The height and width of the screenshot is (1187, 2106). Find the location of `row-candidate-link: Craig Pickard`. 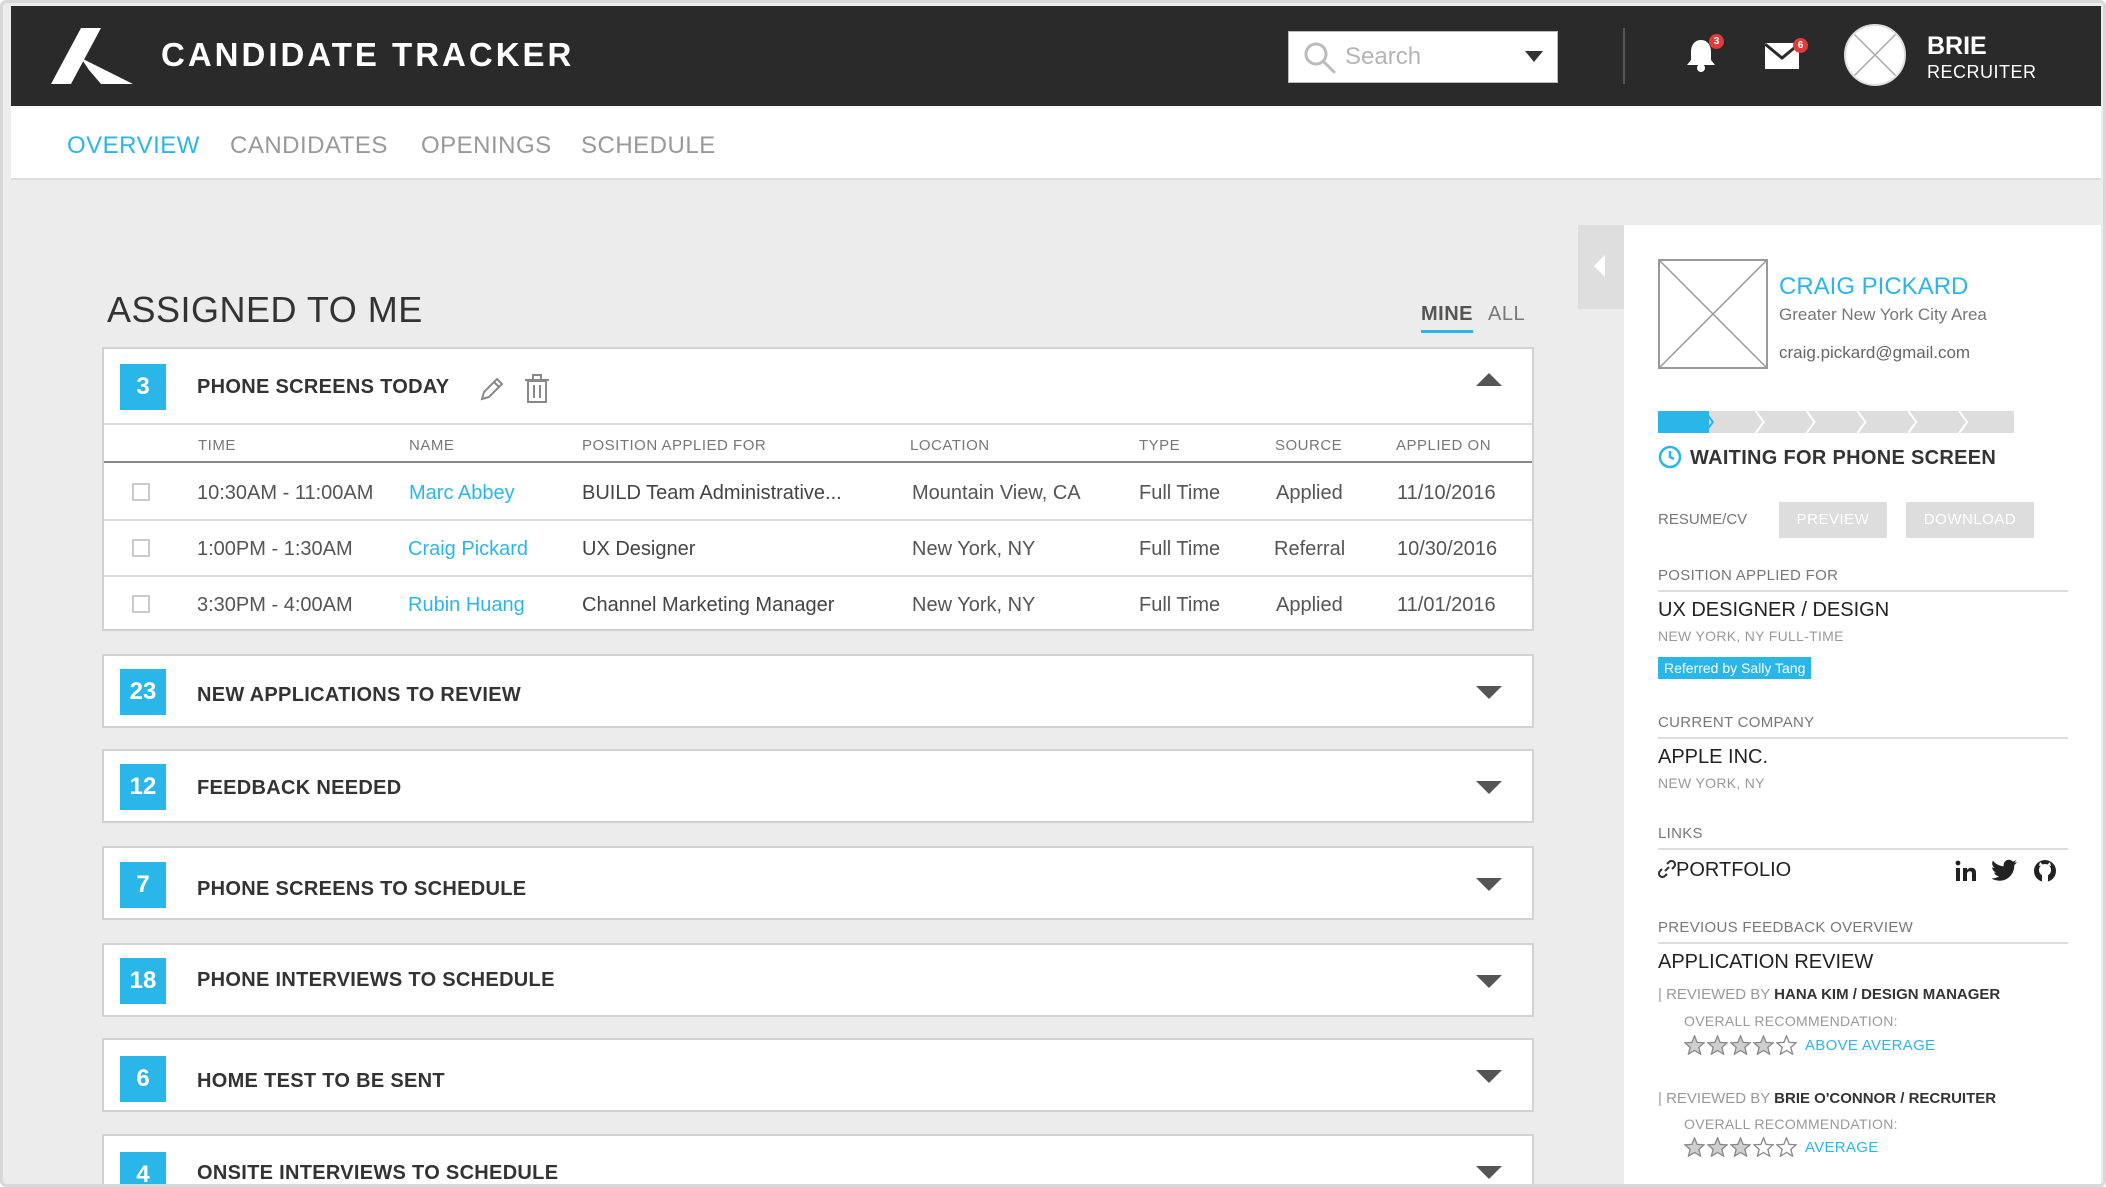

row-candidate-link: Craig Pickard is located at coordinates (468, 549).